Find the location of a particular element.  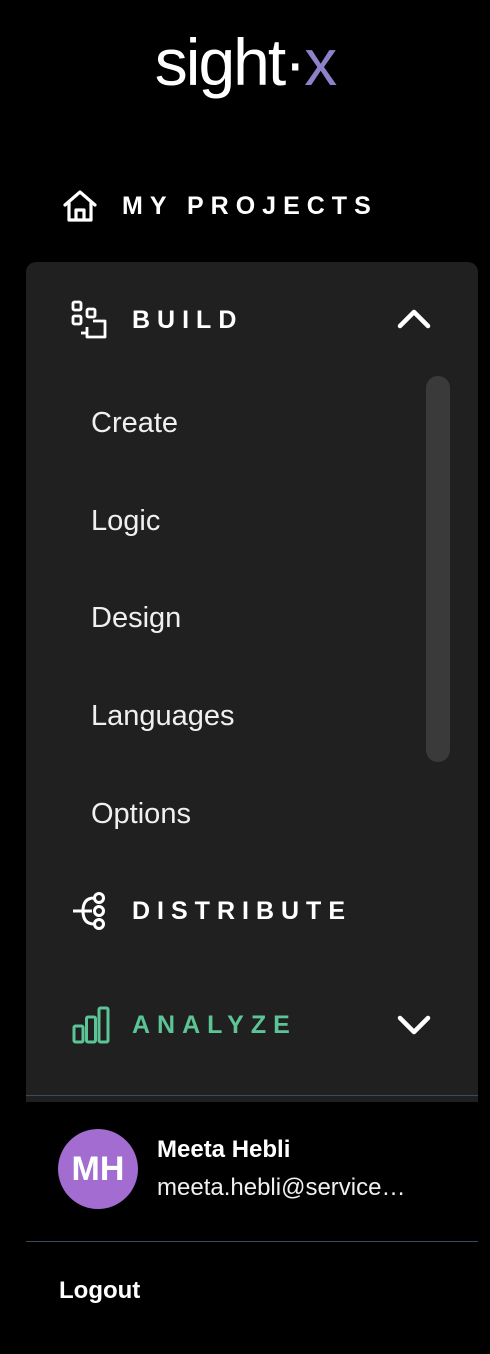

nav-build: BUILD is located at coordinates (156, 320).